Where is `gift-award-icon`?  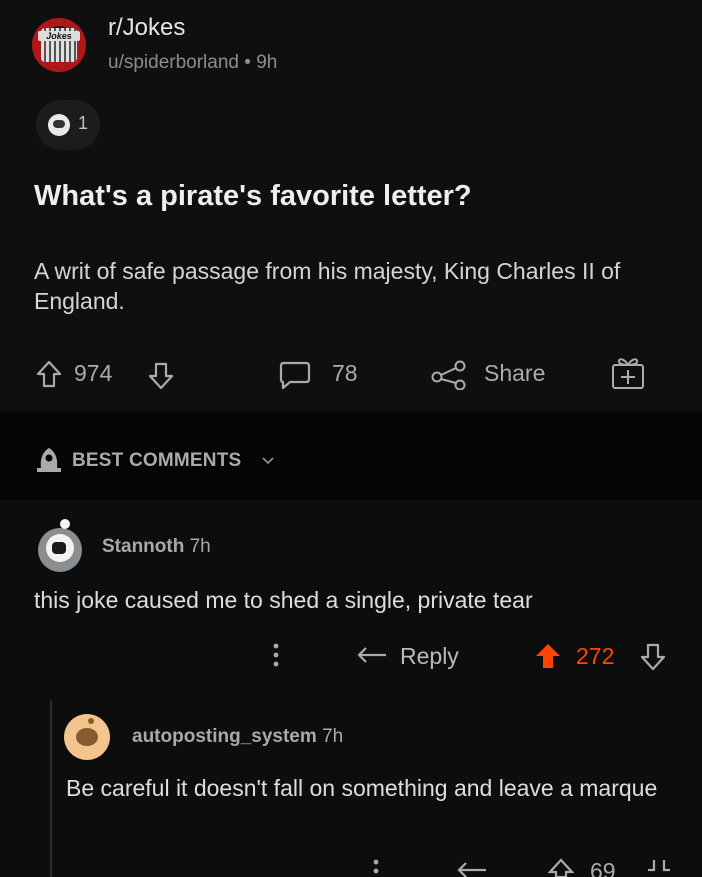 gift-award-icon is located at coordinates (628, 373).